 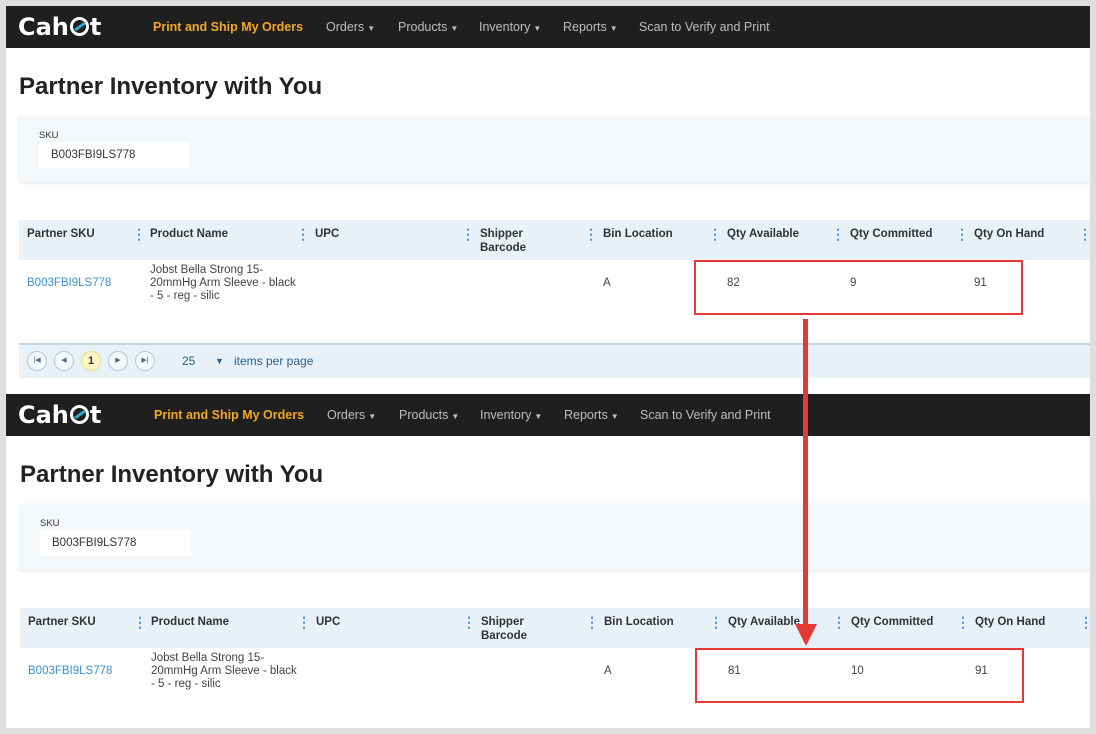 I want to click on chevron-down-icon: ▼, so click(x=219, y=361).